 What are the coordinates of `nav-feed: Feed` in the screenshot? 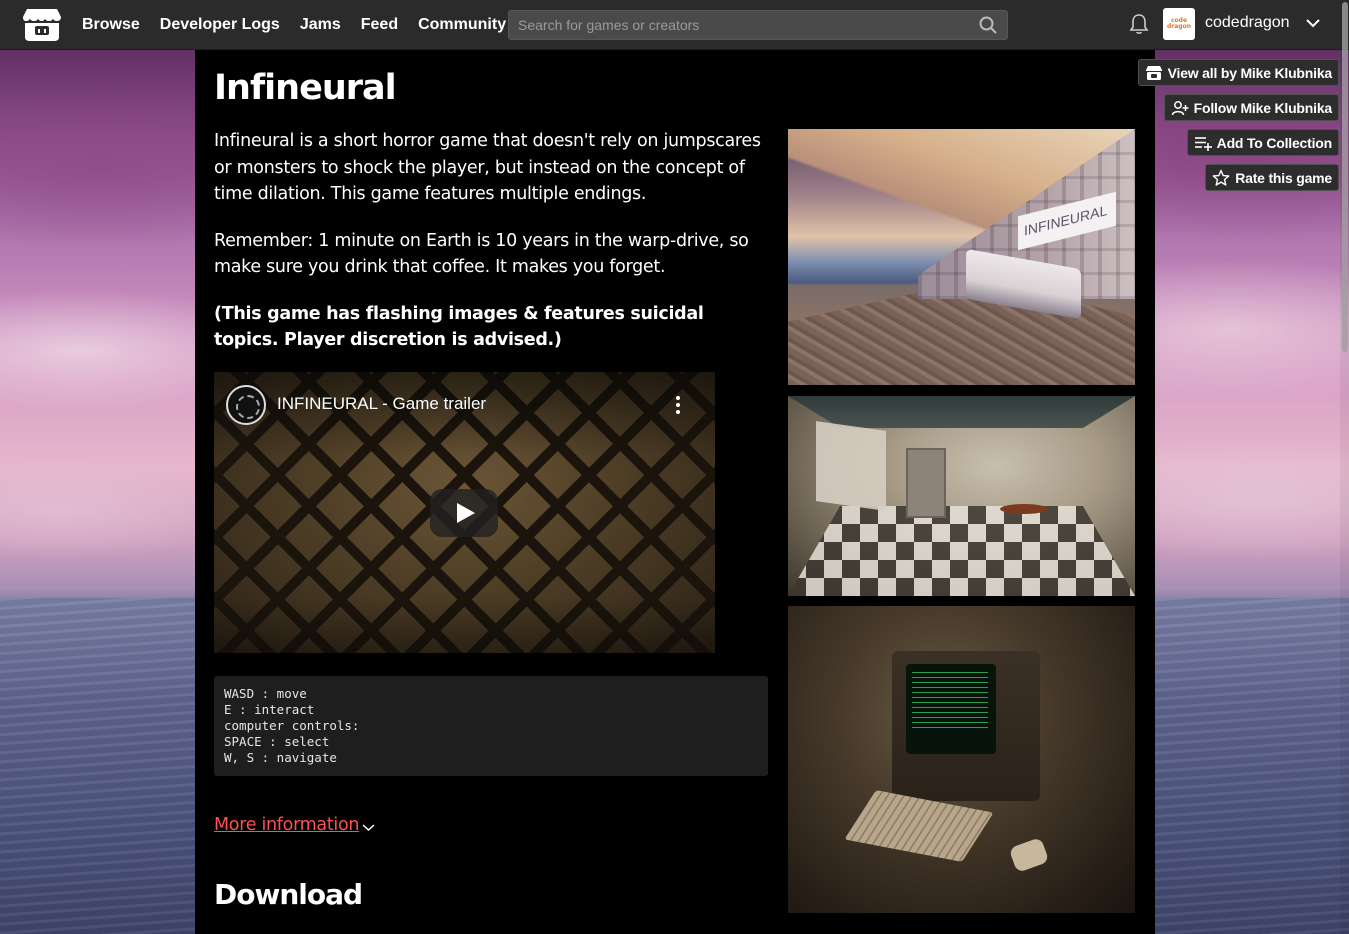 It's located at (379, 25).